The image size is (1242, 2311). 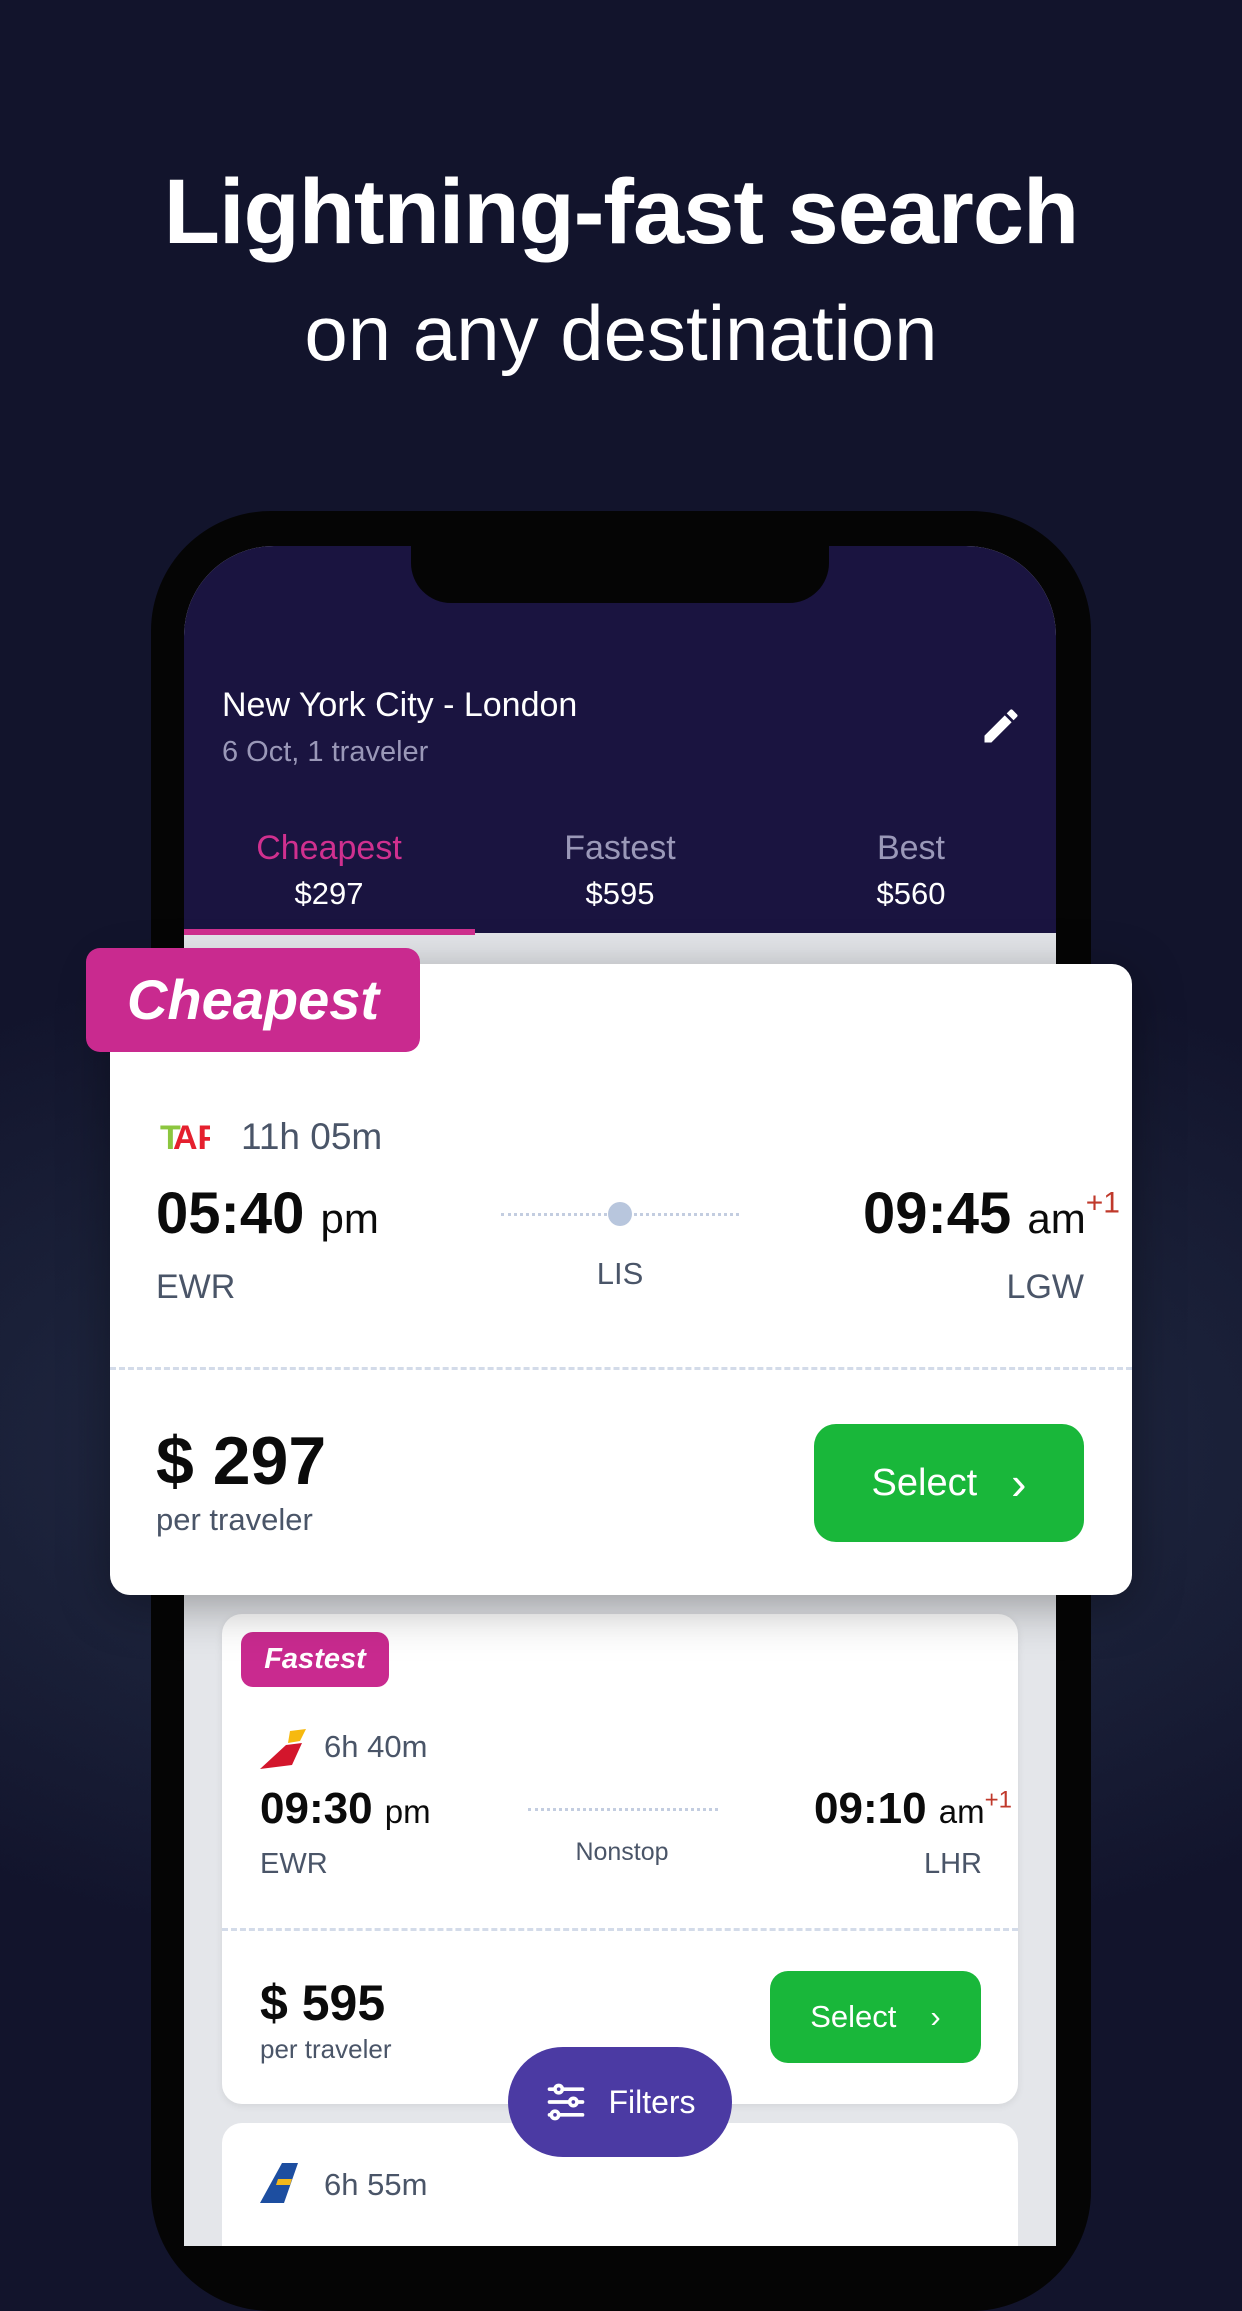 What do you see at coordinates (620, 848) in the screenshot?
I see `tab-label: Fastest` at bounding box center [620, 848].